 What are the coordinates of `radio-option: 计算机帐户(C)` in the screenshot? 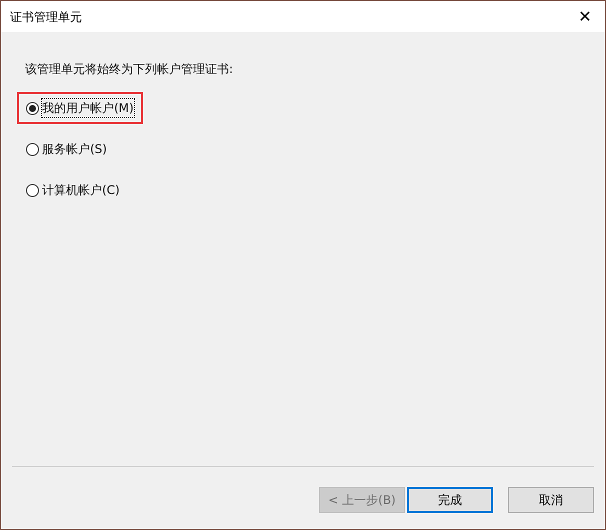 It's located at (73, 190).